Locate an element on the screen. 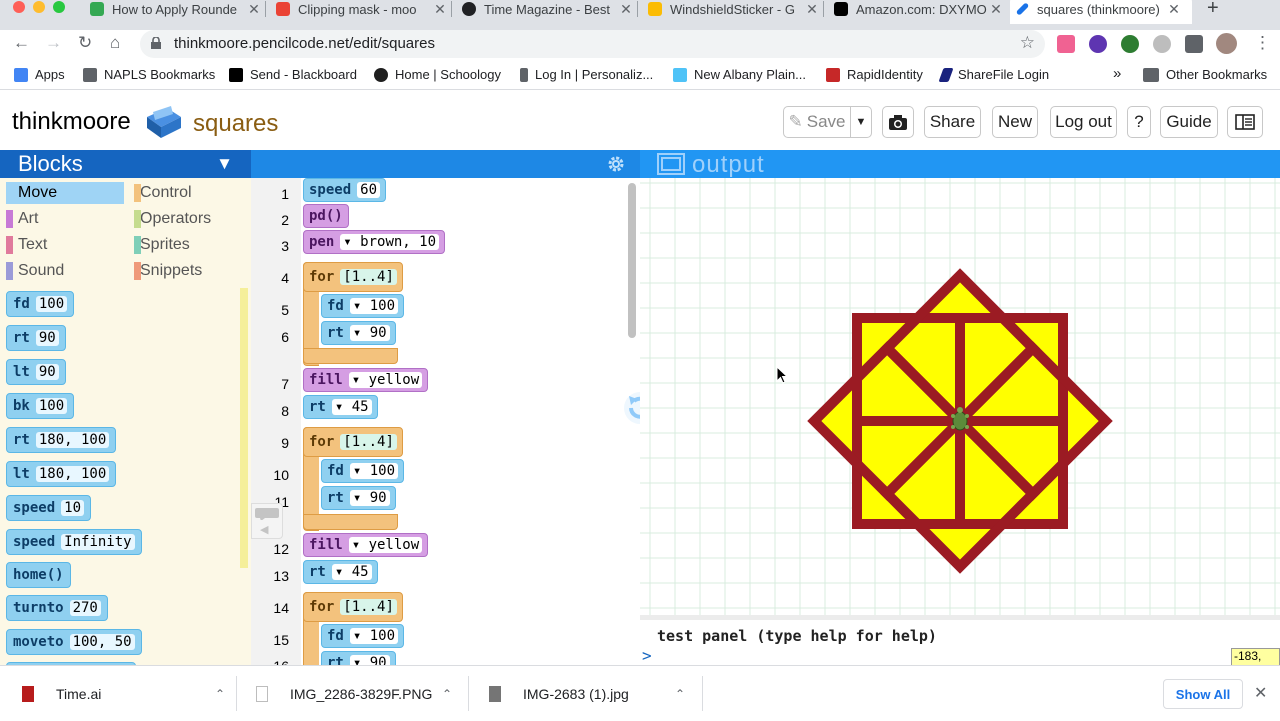  reload-icon: ↻ is located at coordinates (85, 43).